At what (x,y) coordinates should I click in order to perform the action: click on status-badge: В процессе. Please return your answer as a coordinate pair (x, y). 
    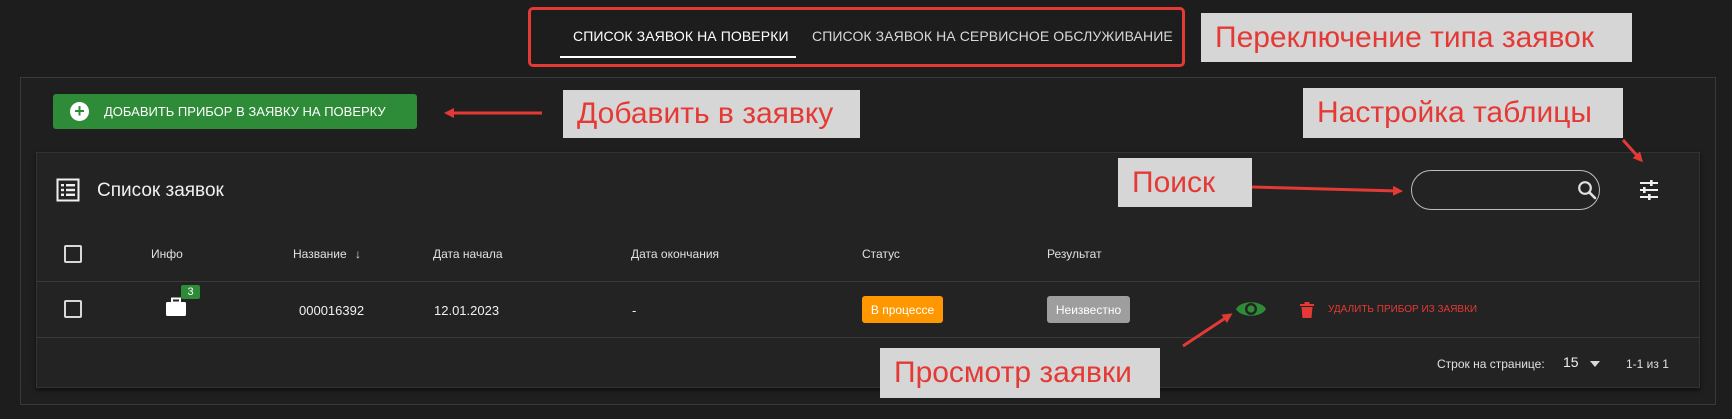
    Looking at the image, I should click on (902, 309).